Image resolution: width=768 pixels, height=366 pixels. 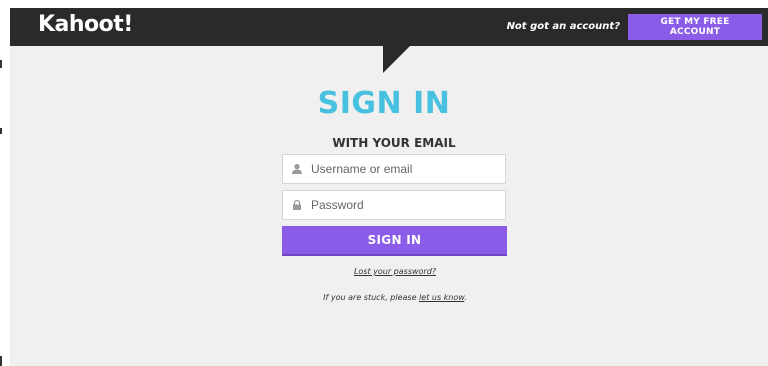 I want to click on username-field, so click(x=394, y=169).